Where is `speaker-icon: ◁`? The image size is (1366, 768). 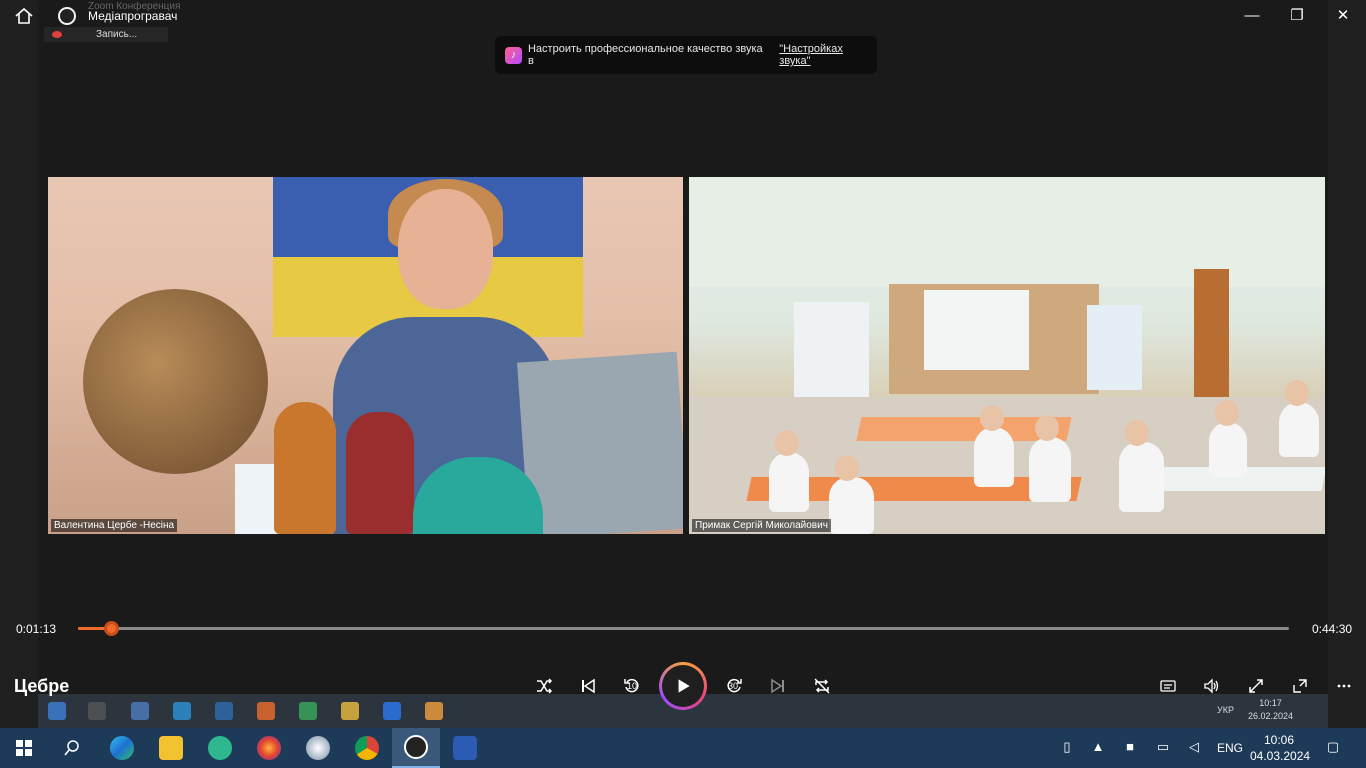 speaker-icon: ◁ is located at coordinates (1194, 747).